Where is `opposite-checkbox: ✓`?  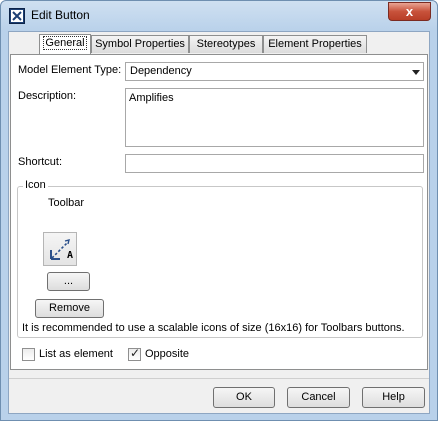 opposite-checkbox: ✓ is located at coordinates (134, 353).